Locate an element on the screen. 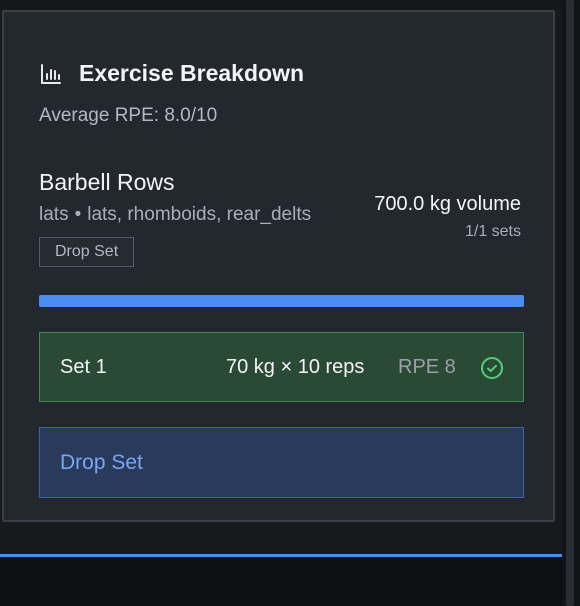 This screenshot has height=606, width=580. check-circle-icon is located at coordinates (492, 368).